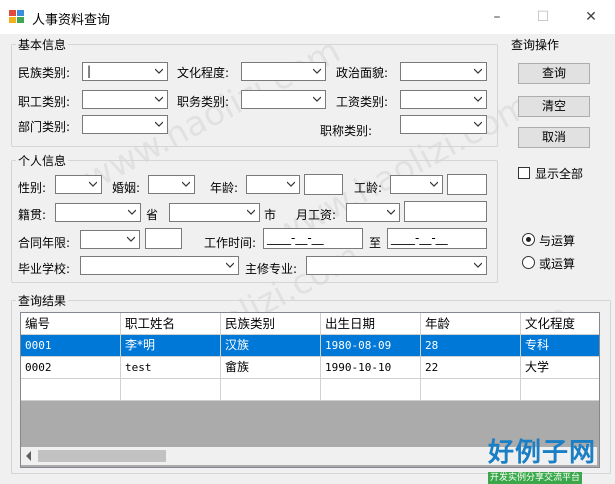 This screenshot has width=615, height=484. I want to click on work-time-label: 工作时间:, so click(230, 243).